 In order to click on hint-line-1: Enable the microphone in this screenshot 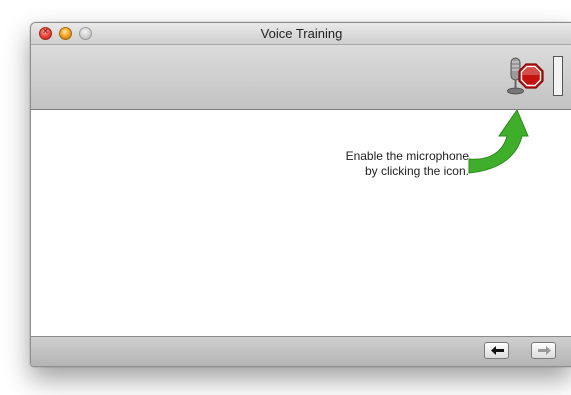, I will do `click(407, 156)`.